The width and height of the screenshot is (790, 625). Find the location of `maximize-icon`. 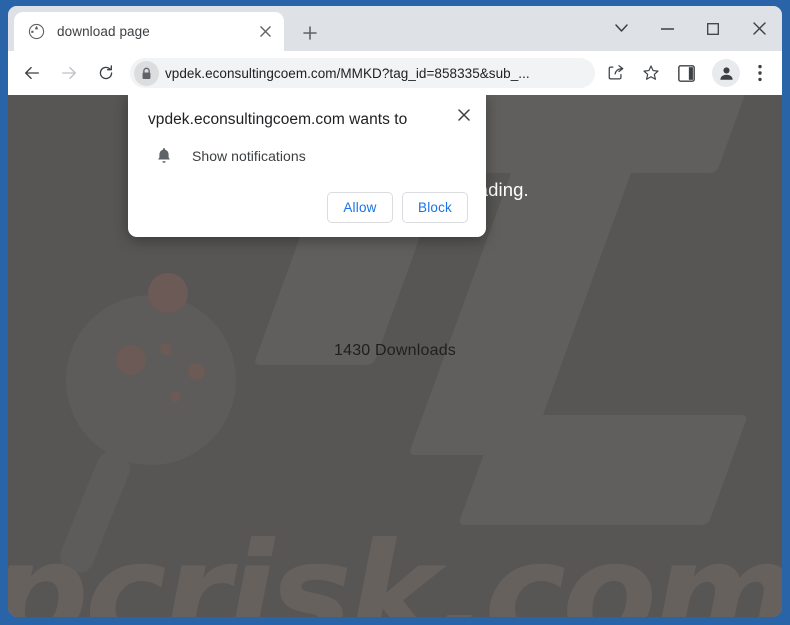

maximize-icon is located at coordinates (713, 28).